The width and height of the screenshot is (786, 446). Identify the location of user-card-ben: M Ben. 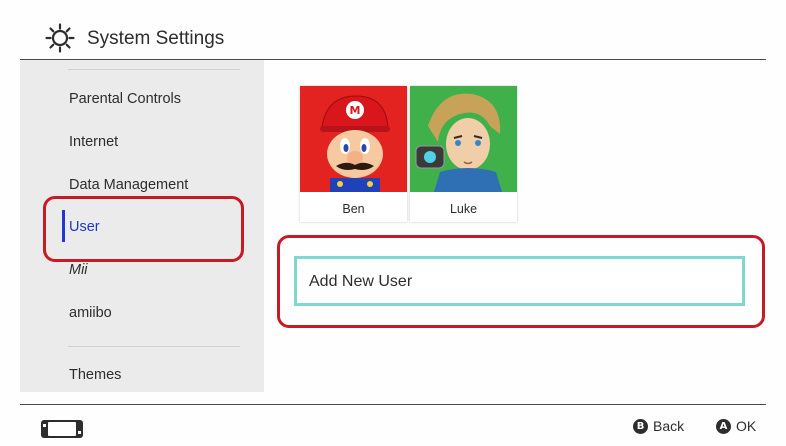
(353, 154).